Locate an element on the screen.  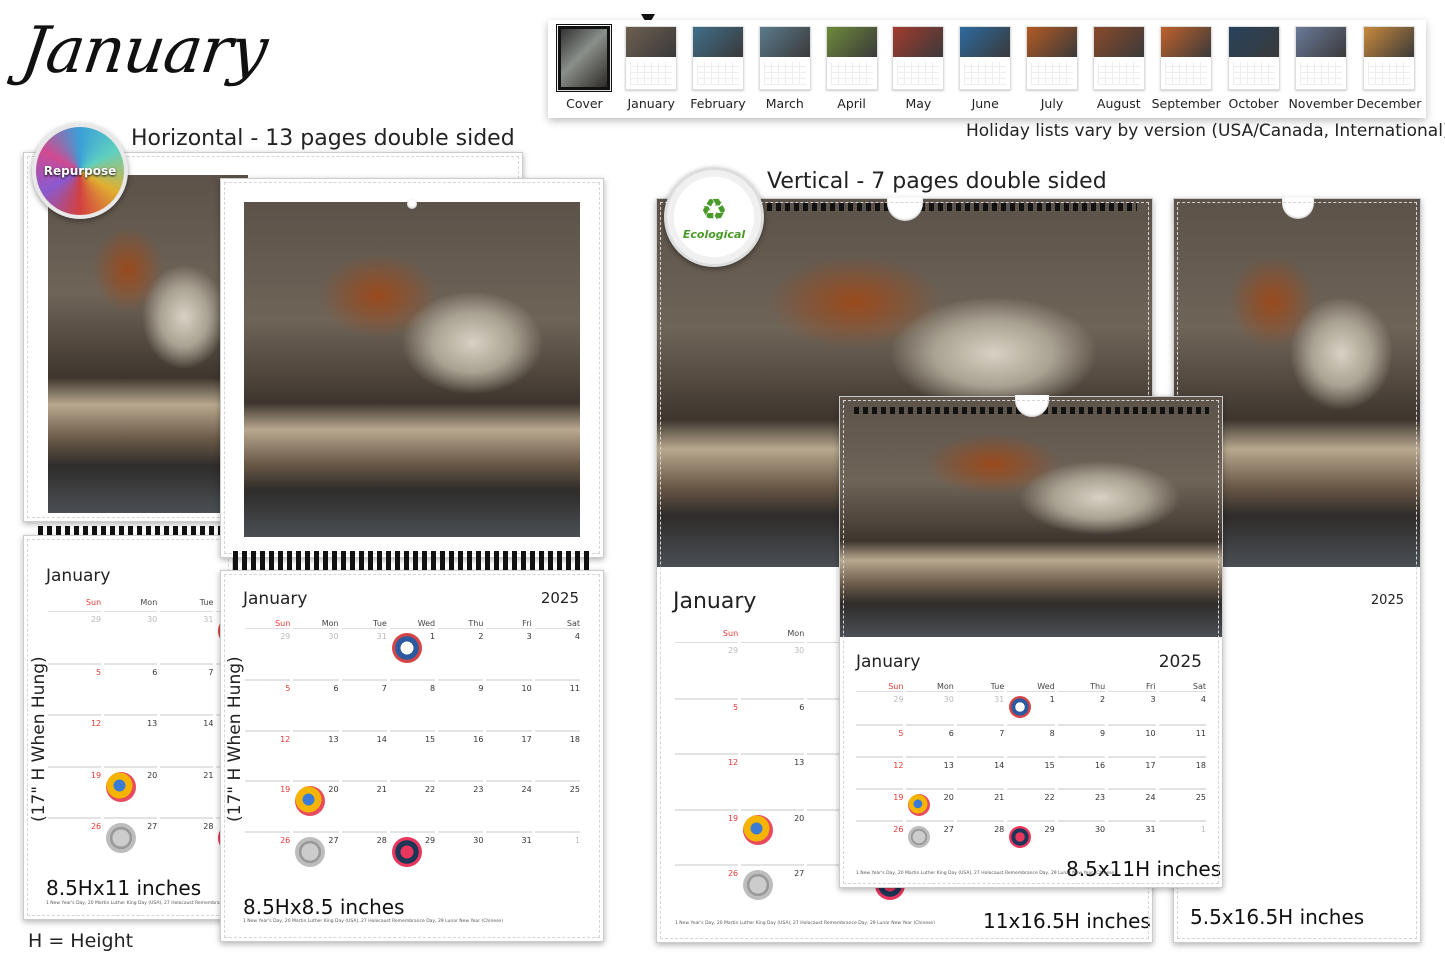
day-cell: 11 is located at coordinates (557, 704).